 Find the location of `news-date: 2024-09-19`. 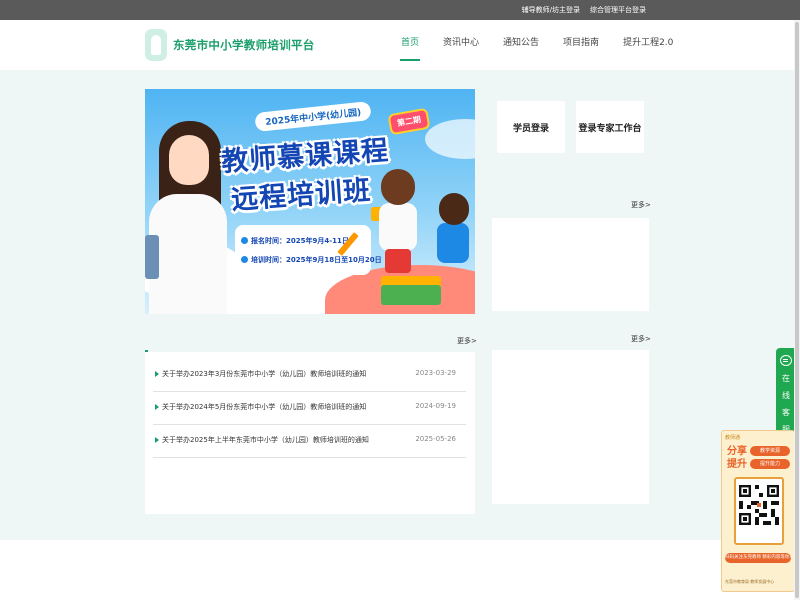

news-date: 2024-09-19 is located at coordinates (435, 406).